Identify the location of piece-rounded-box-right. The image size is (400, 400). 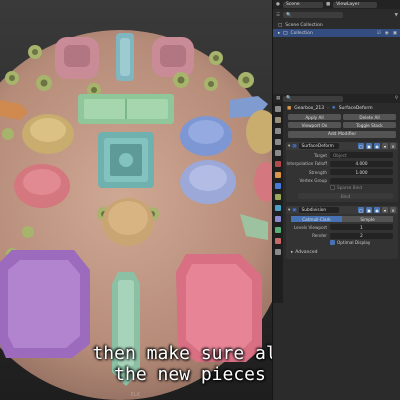
(173, 57).